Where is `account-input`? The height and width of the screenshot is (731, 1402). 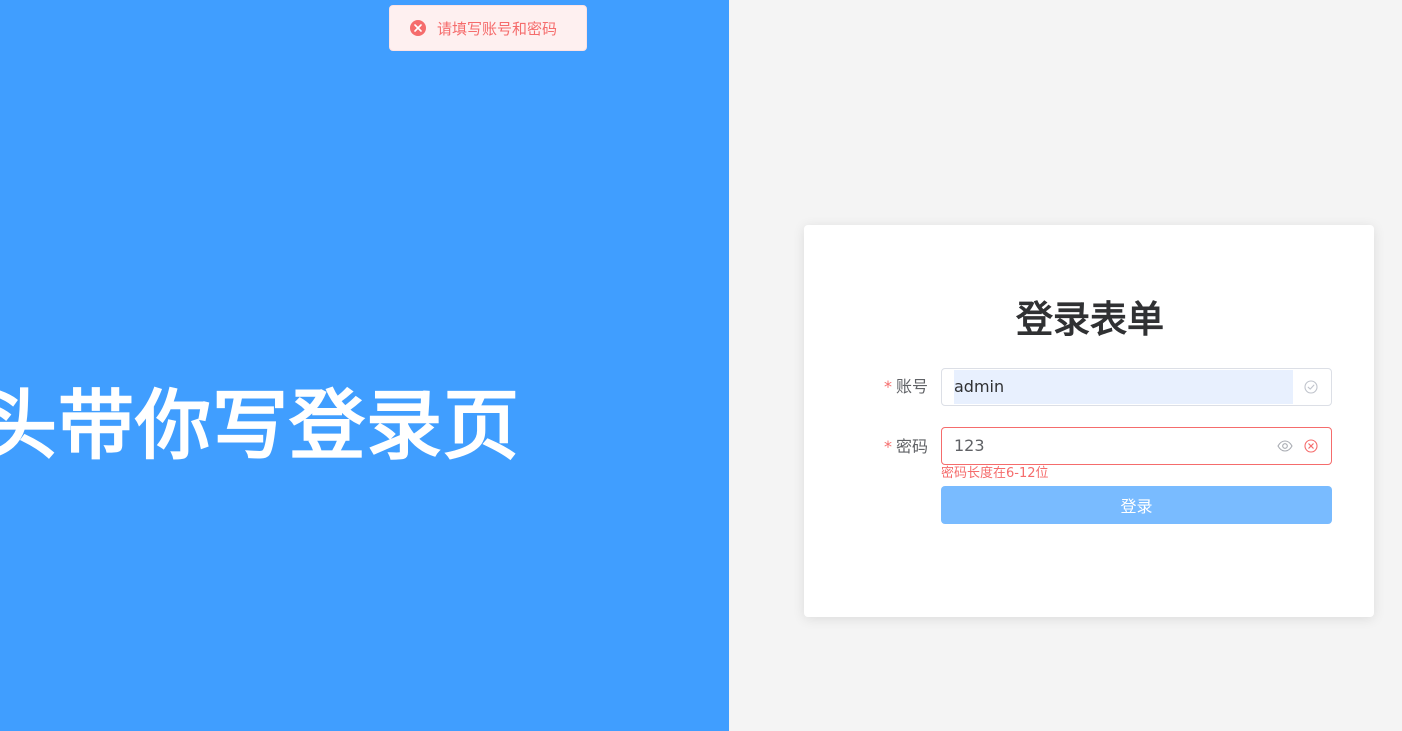
account-input is located at coordinates (1114, 387).